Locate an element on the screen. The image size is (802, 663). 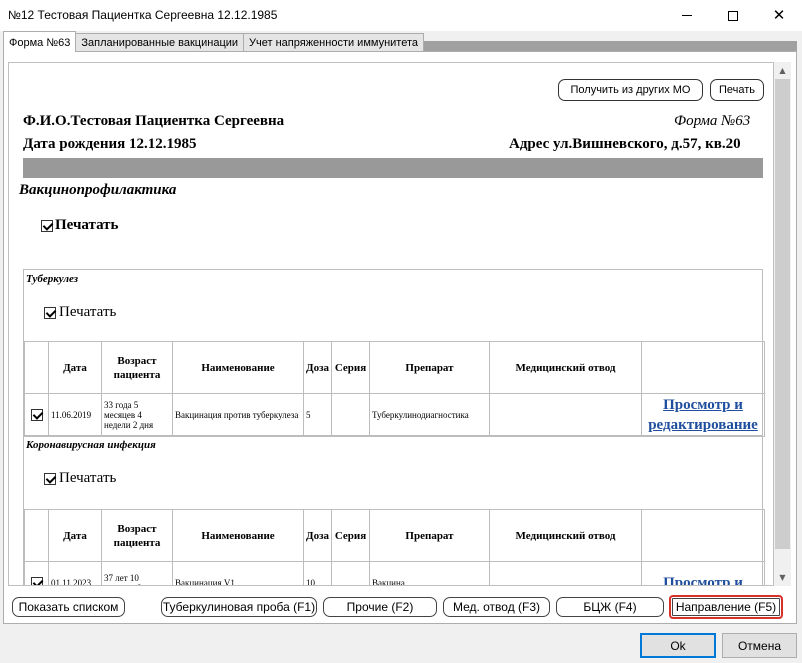
cancel-button: Отмена is located at coordinates (759, 645).